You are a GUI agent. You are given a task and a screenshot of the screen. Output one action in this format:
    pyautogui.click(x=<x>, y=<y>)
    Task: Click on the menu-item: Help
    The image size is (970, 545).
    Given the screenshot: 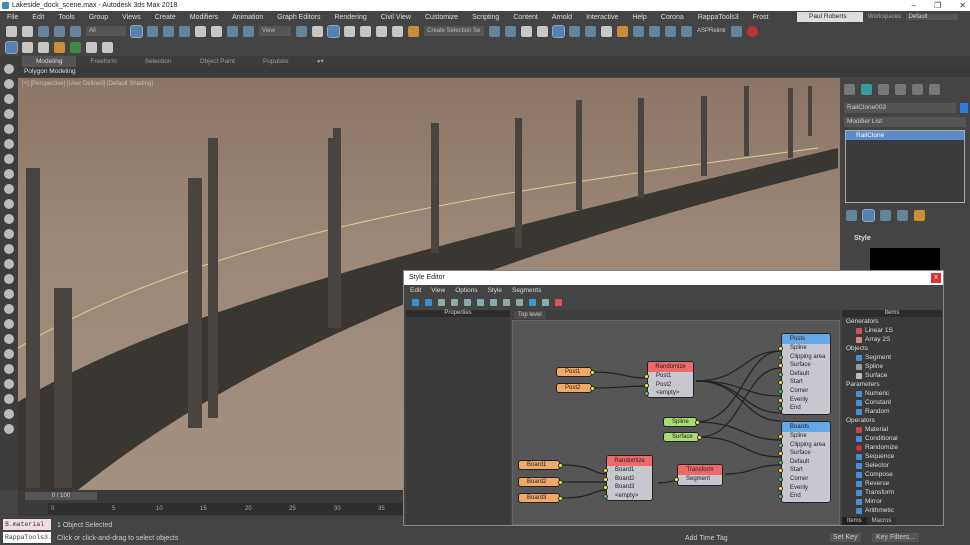 What is the action you would take?
    pyautogui.click(x=639, y=17)
    